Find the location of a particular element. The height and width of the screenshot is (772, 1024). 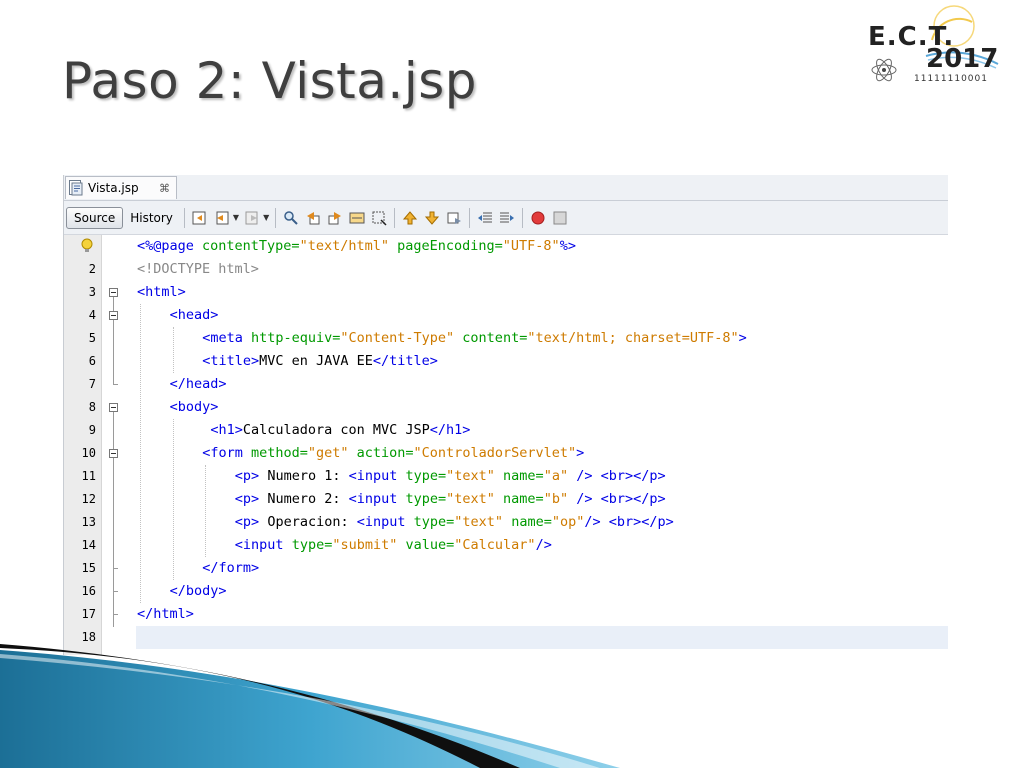

line-number: 2 is located at coordinates (92, 269).